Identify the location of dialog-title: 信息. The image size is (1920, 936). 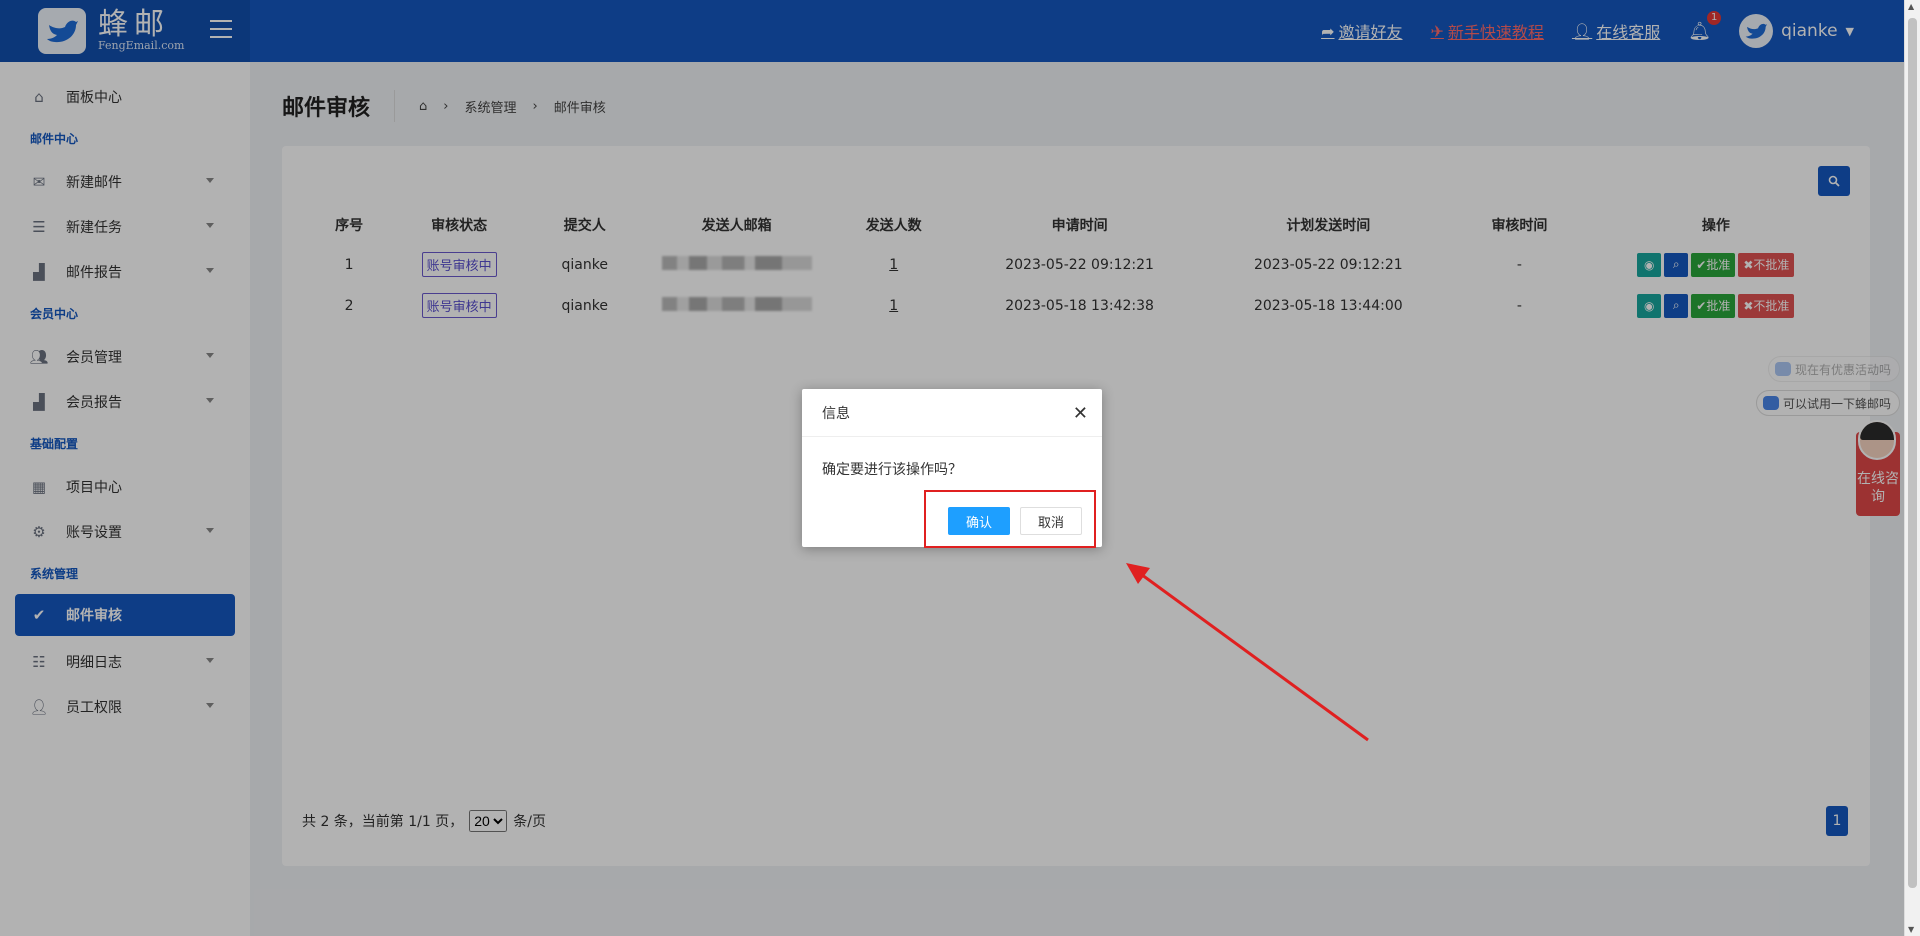
(836, 413).